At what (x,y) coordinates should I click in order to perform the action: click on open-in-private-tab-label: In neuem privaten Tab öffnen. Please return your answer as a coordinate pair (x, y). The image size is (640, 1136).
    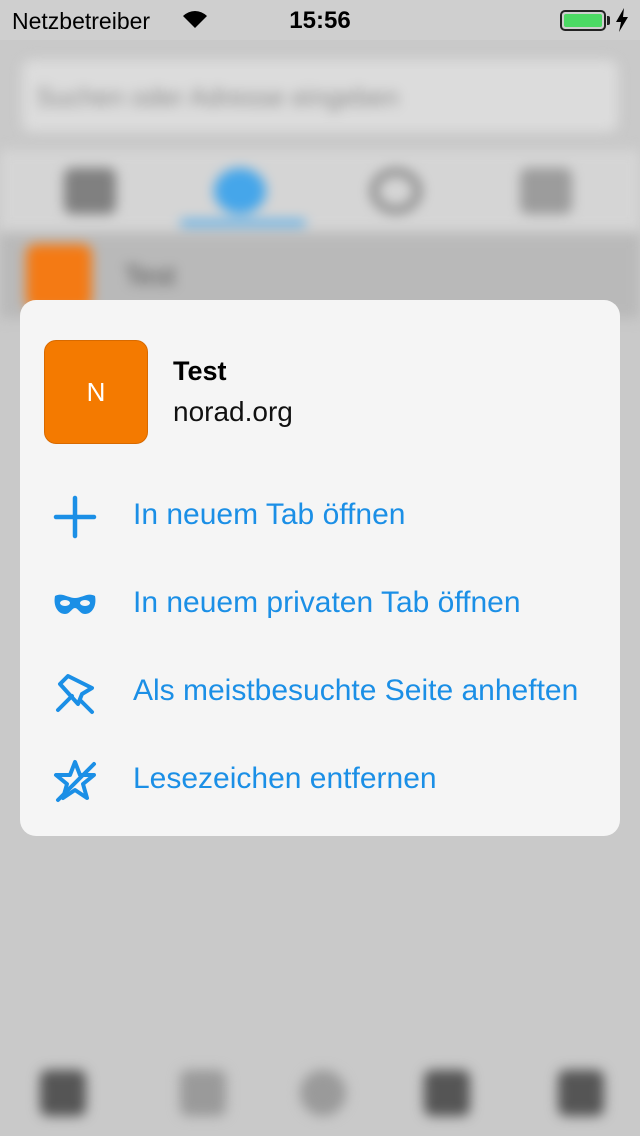
    Looking at the image, I should click on (327, 602).